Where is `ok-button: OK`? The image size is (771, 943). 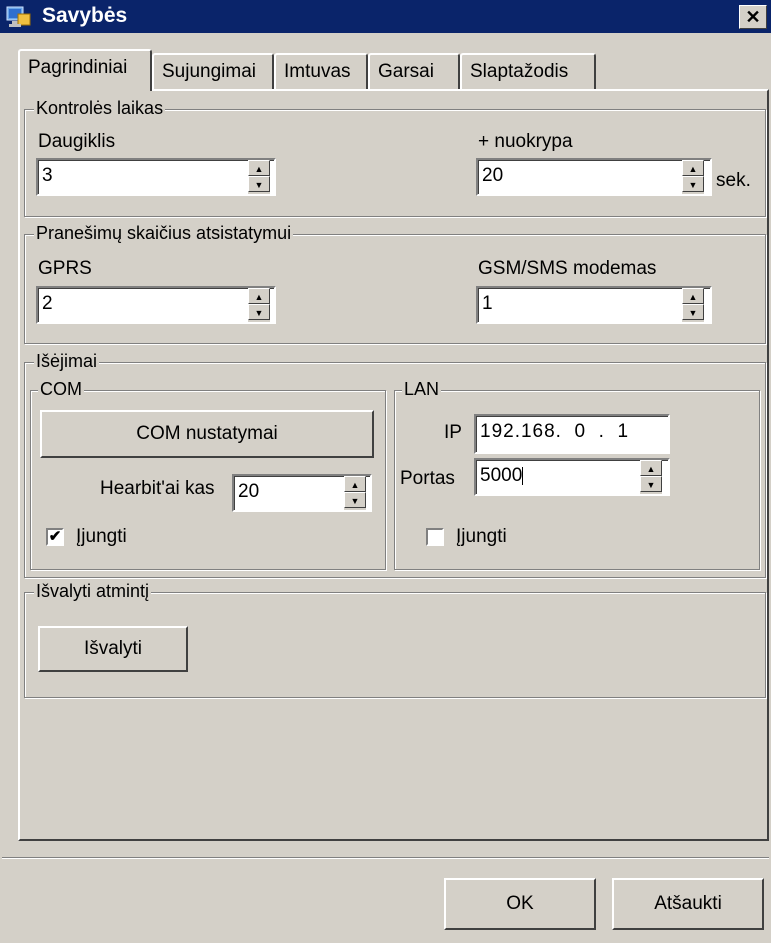
ok-button: OK is located at coordinates (520, 904).